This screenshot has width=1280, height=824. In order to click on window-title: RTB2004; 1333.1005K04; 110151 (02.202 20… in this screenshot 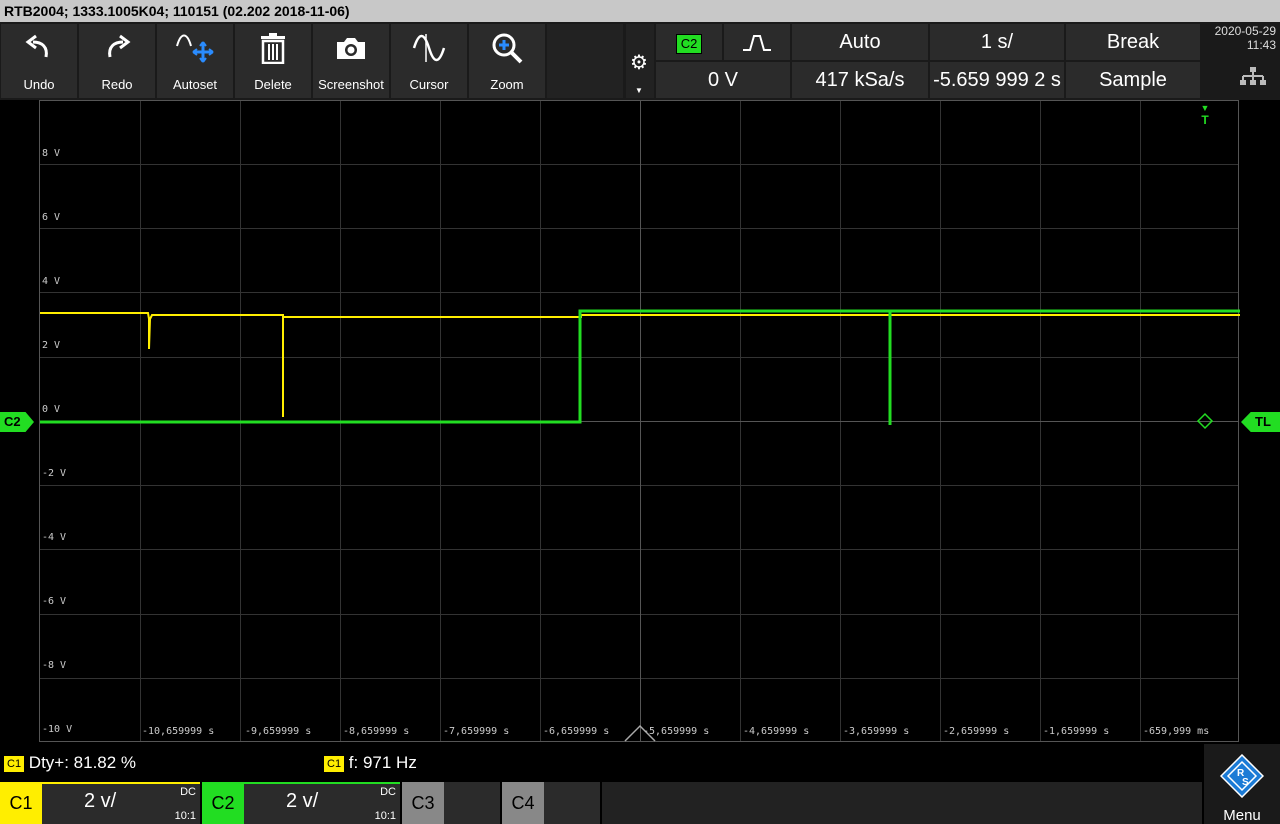, I will do `click(640, 11)`.